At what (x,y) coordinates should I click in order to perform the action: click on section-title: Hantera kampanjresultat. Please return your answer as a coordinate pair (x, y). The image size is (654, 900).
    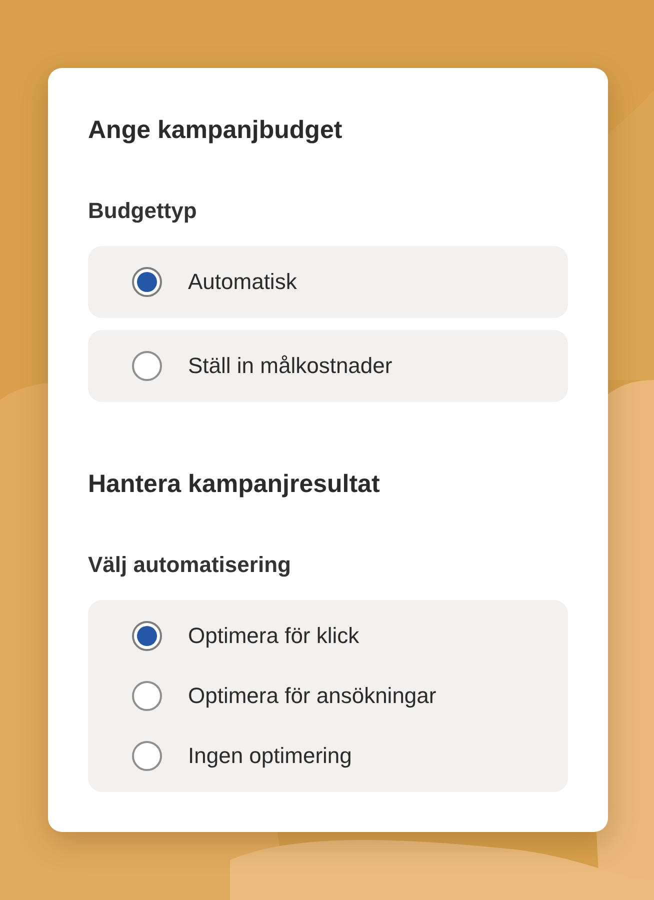
    Looking at the image, I should click on (234, 484).